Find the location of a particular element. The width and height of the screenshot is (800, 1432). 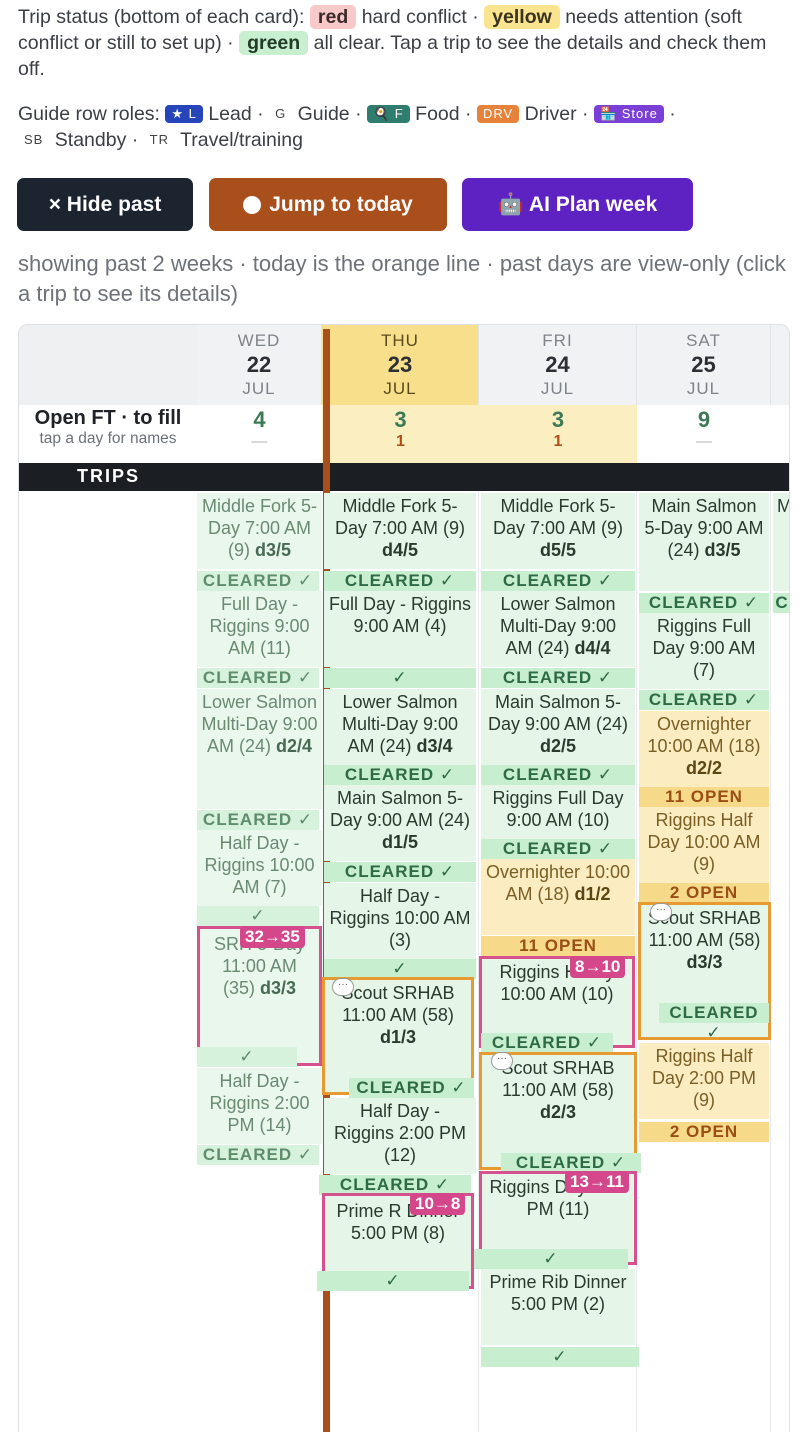

trip-card: Prime Rib Dinner 5:00 PM (2) is located at coordinates (558, 1307).